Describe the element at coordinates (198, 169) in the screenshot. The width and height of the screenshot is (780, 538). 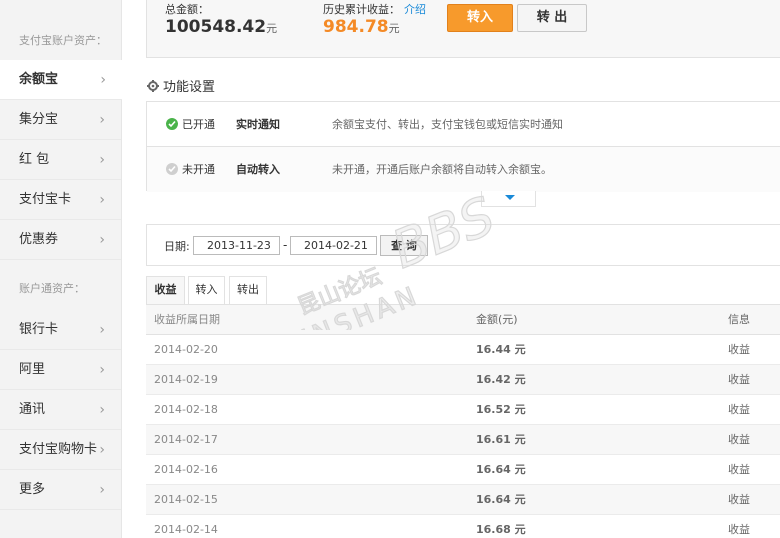
I see `feature-status: 未开通` at that location.